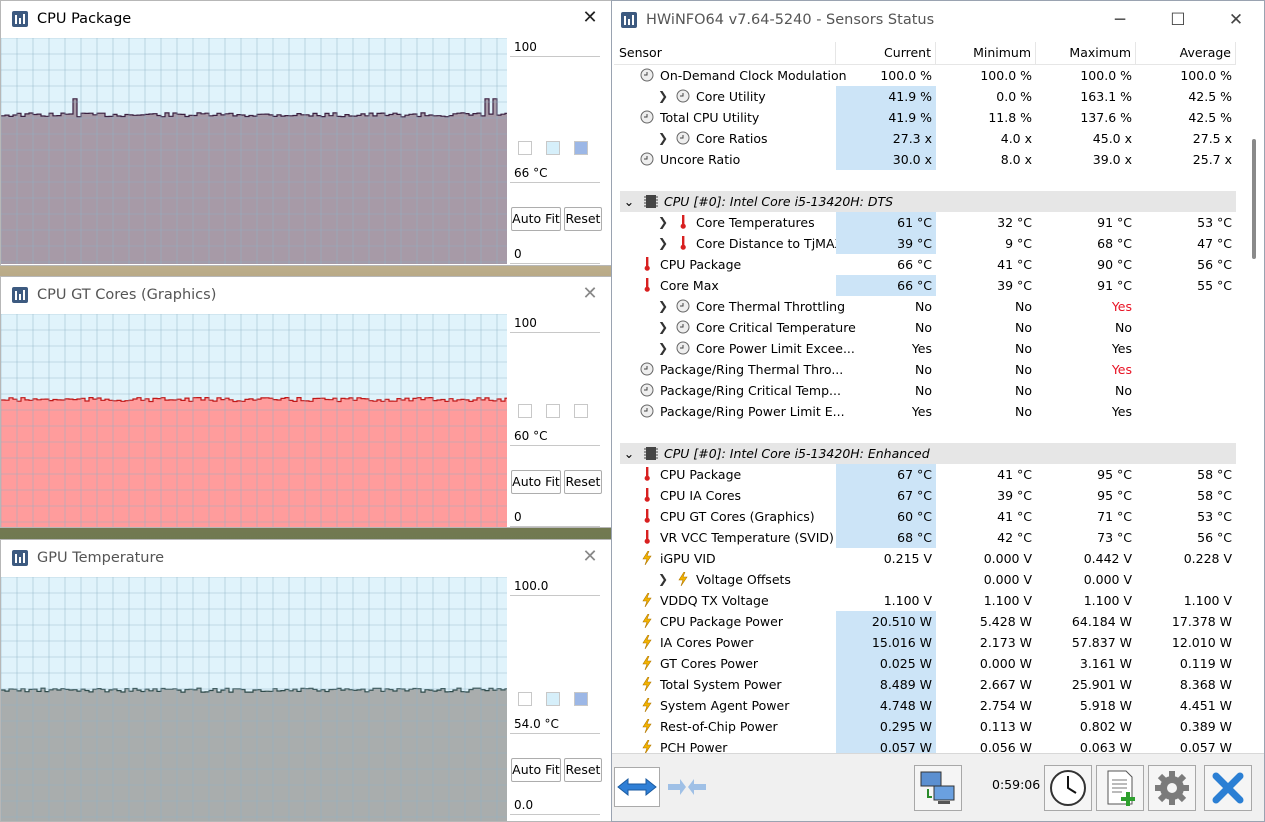 The width and height of the screenshot is (1265, 822). What do you see at coordinates (886, 53) in the screenshot?
I see `column-header-current: Current` at bounding box center [886, 53].